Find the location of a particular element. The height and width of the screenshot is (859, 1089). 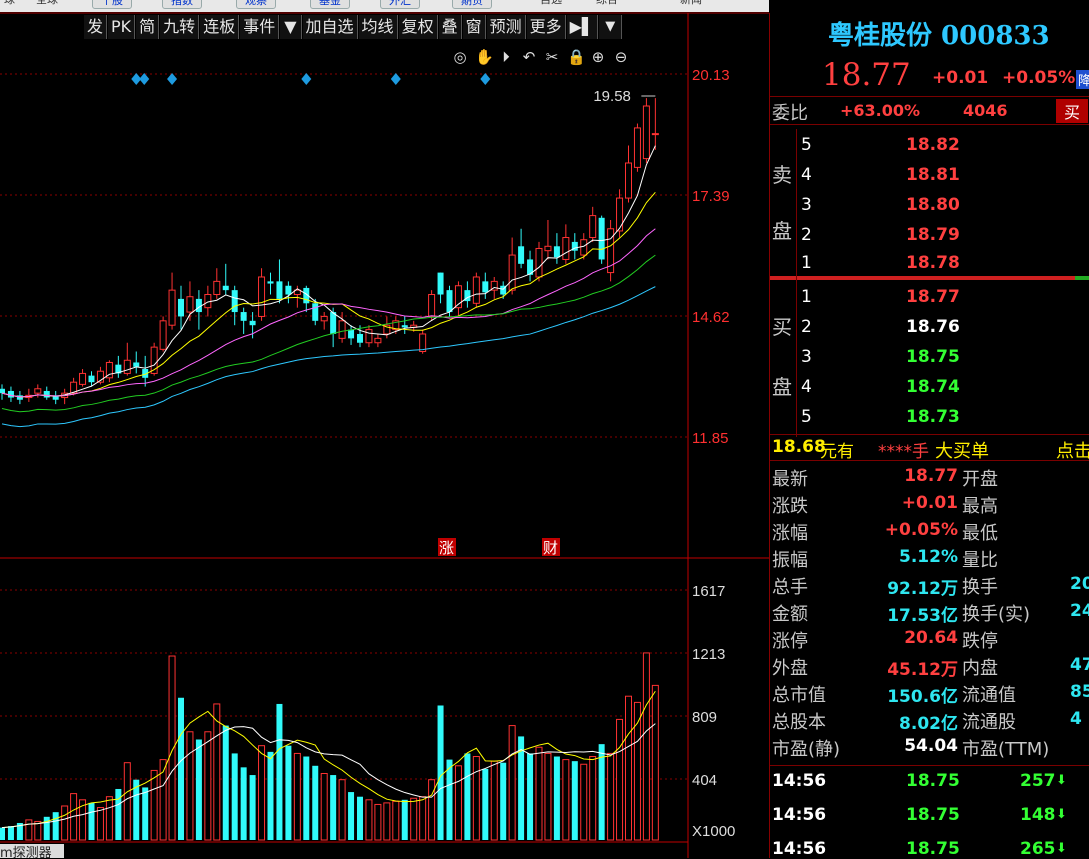

ask-level: 5 is located at coordinates (806, 145).